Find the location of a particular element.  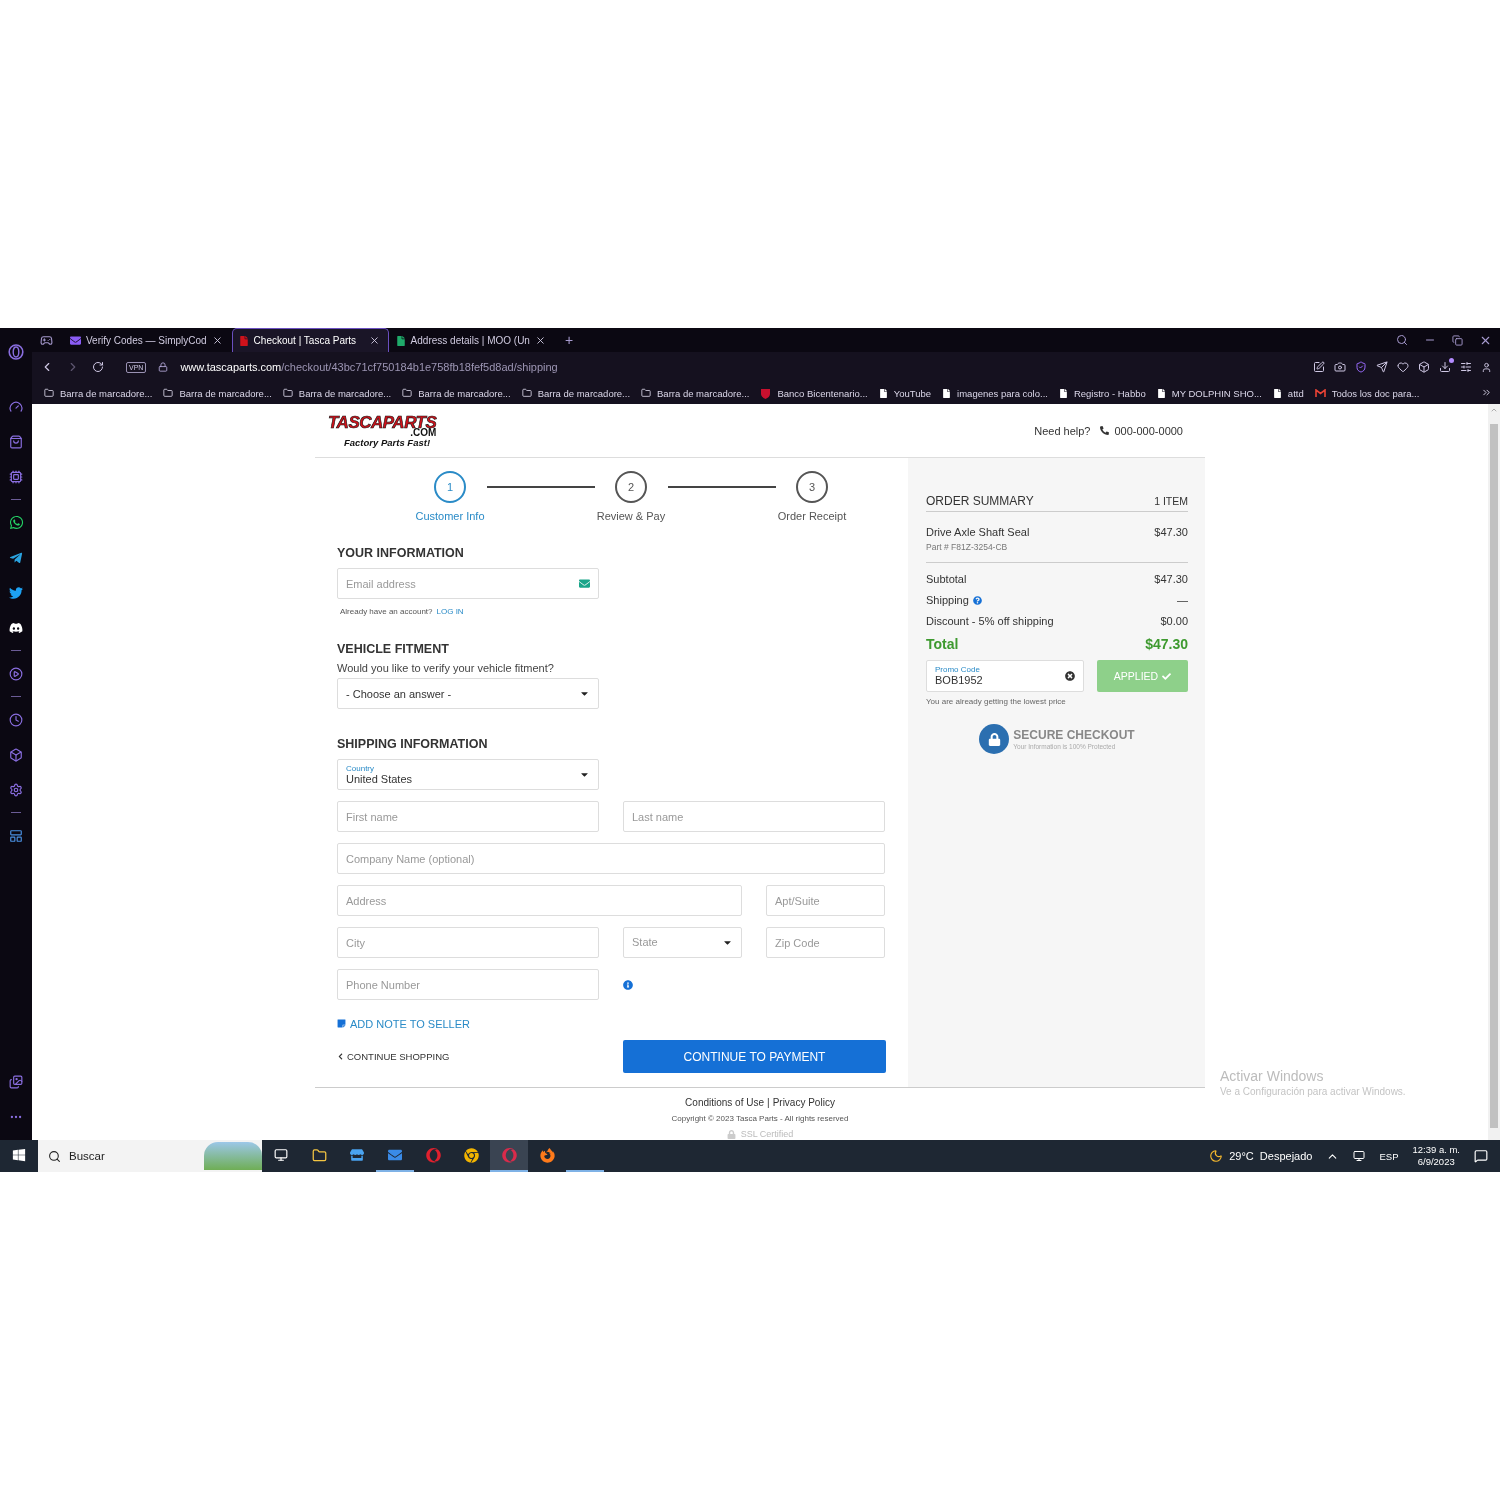

step-circle: 2 is located at coordinates (631, 487).